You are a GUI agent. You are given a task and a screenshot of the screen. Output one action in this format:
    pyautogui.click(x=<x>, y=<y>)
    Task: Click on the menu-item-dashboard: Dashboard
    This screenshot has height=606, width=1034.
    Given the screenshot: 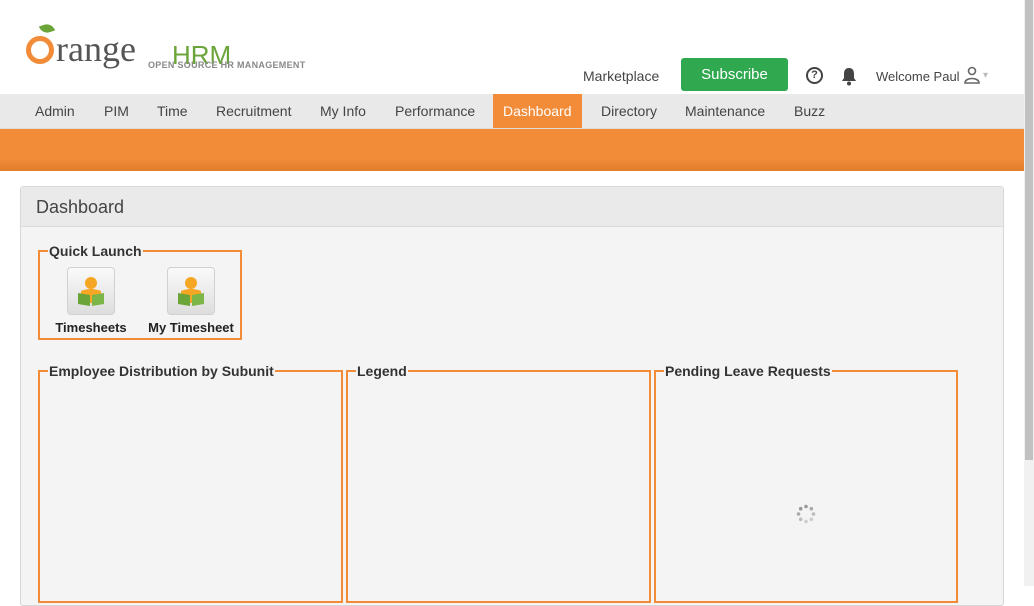 What is the action you would take?
    pyautogui.click(x=537, y=111)
    